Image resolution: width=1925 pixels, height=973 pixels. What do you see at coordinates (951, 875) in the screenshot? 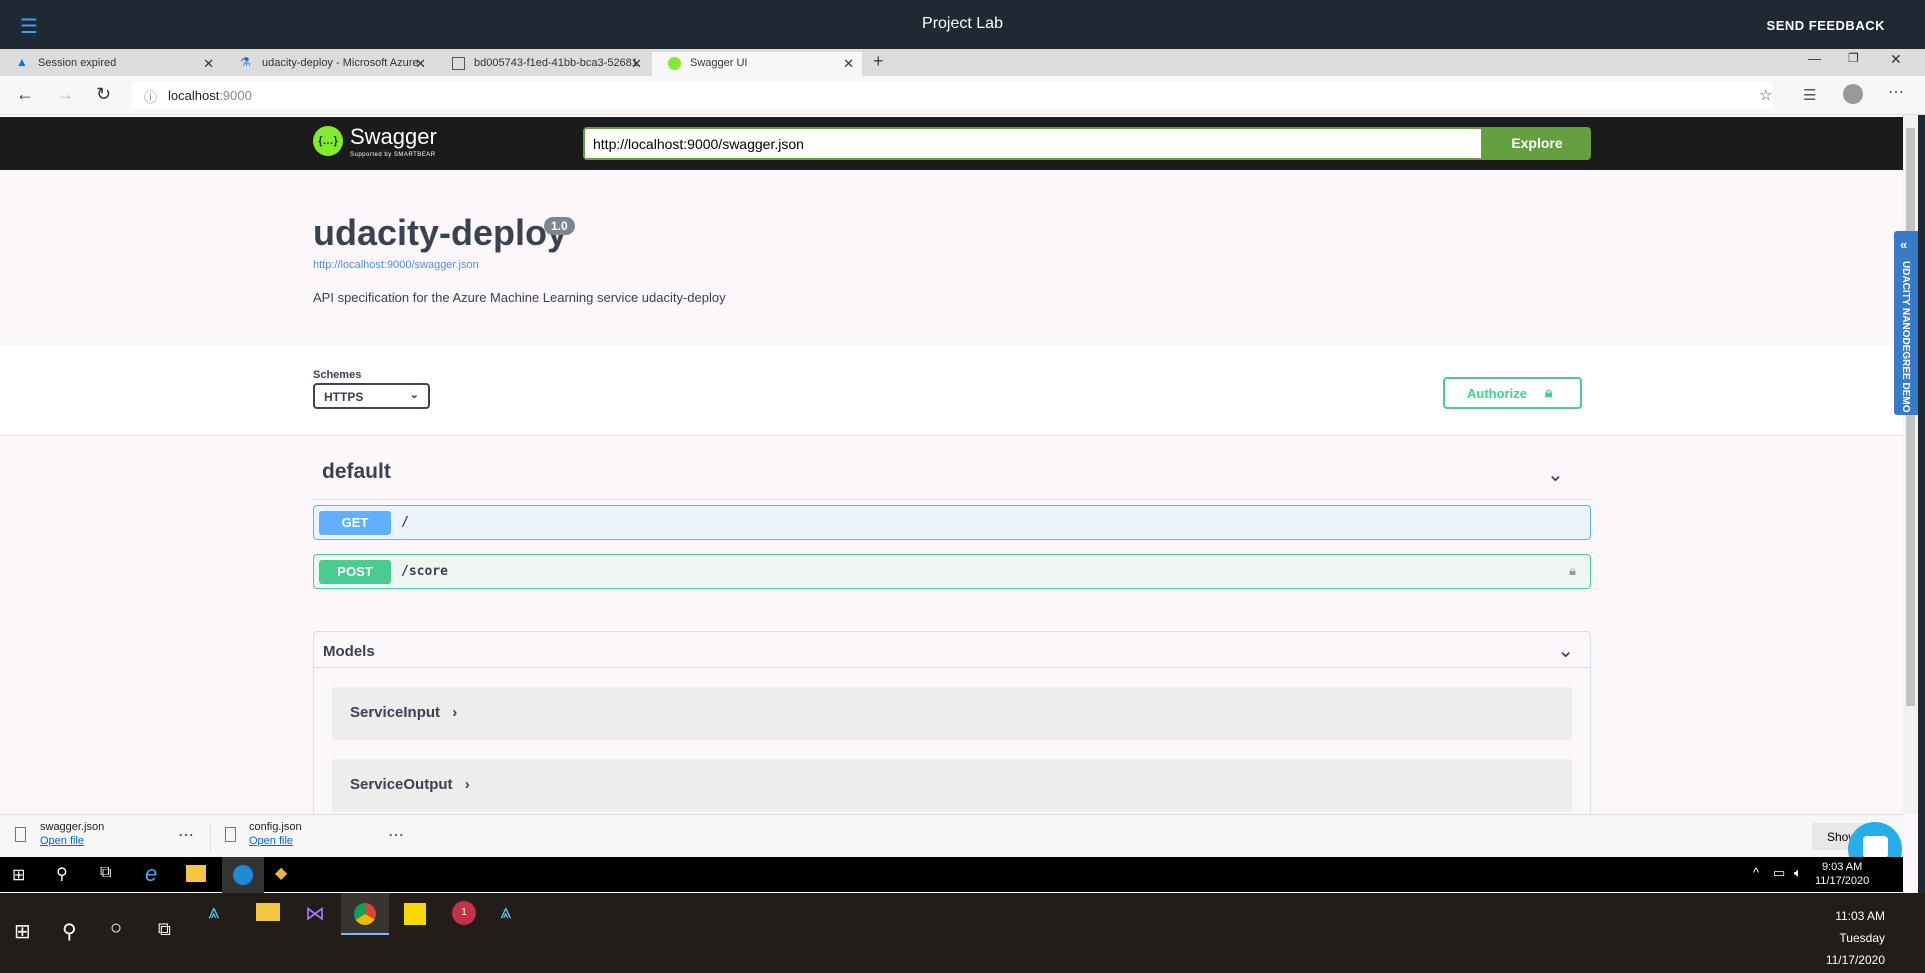
I see `remote-taskbar: ⊞ ⚲ ⧉ e ◆ ^ ▭ 🔈︎ 9:03 AM 11/17/2020` at bounding box center [951, 875].